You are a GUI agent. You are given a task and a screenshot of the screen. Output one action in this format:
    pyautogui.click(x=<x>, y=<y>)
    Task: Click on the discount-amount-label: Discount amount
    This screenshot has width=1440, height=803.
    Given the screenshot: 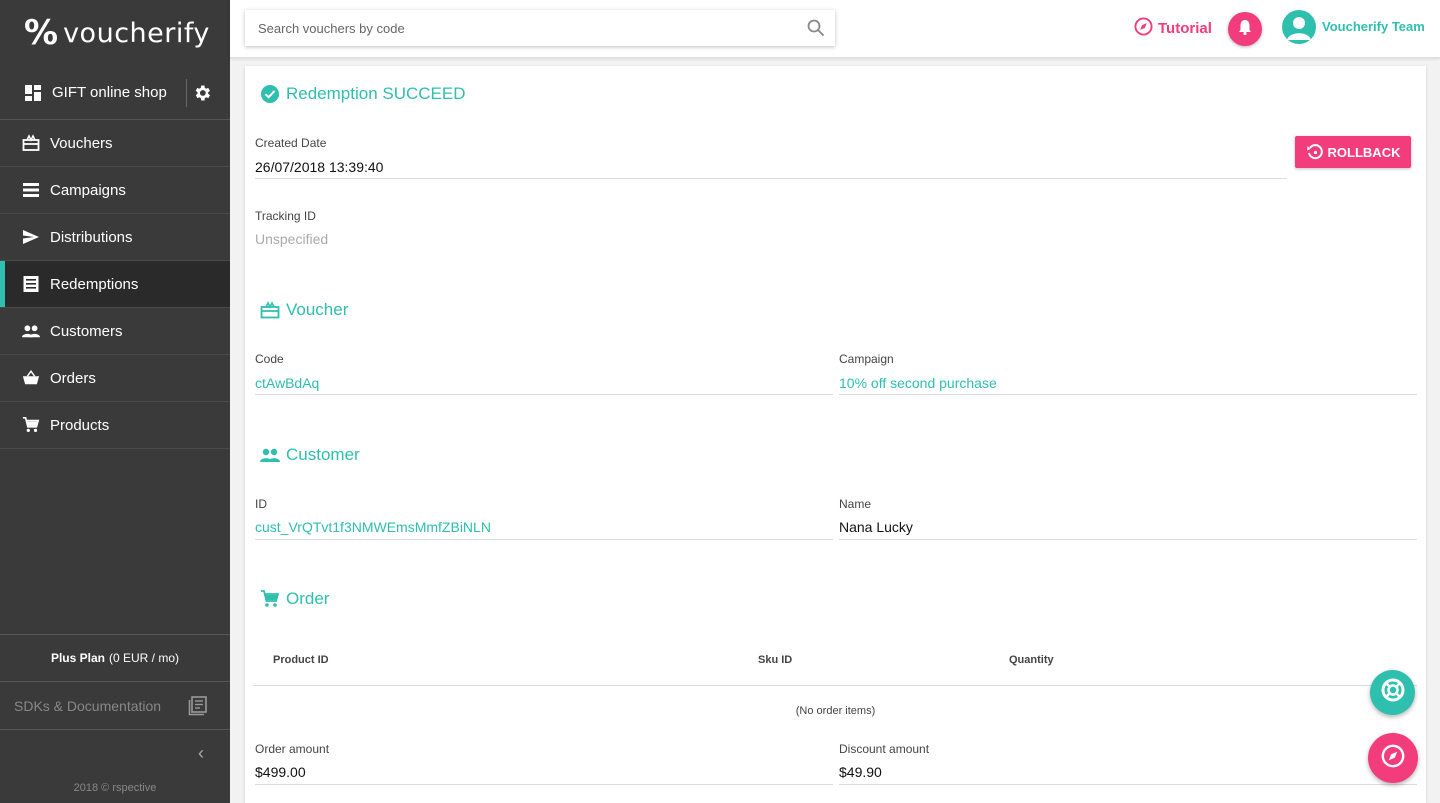 What is the action you would take?
    pyautogui.click(x=884, y=749)
    